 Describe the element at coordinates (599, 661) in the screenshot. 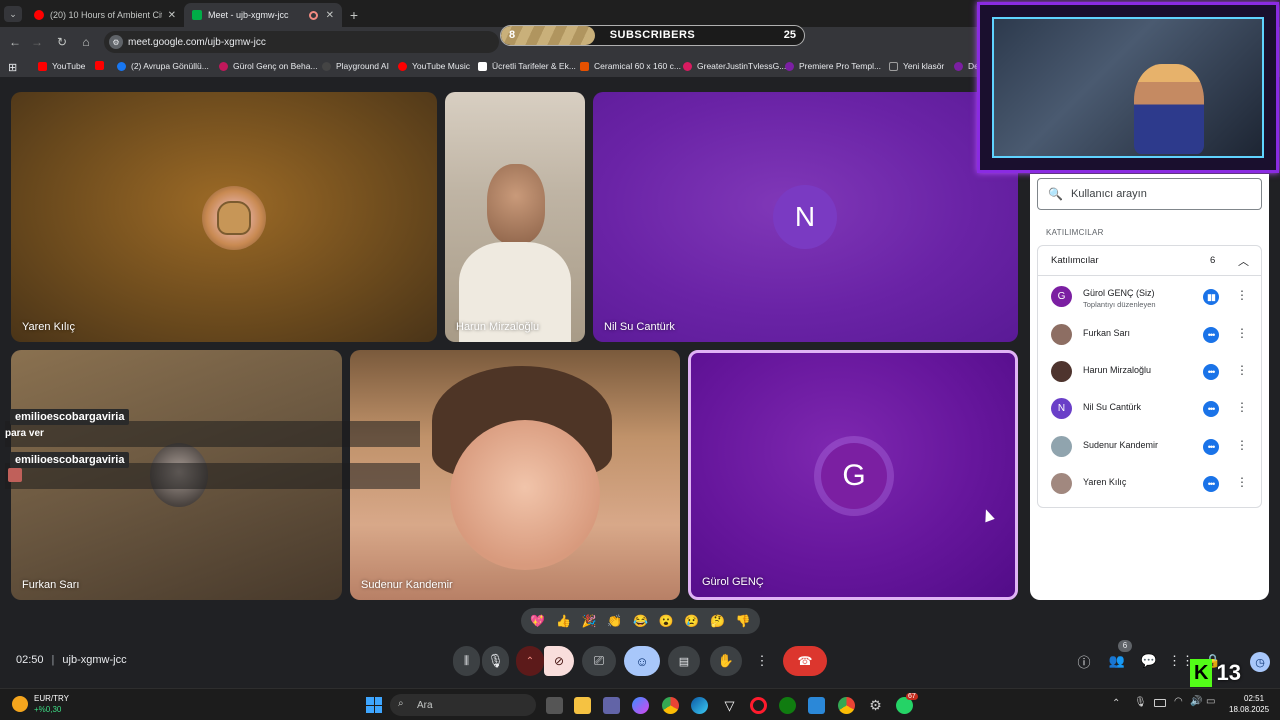

I see `present-screen-button: ⎚` at that location.